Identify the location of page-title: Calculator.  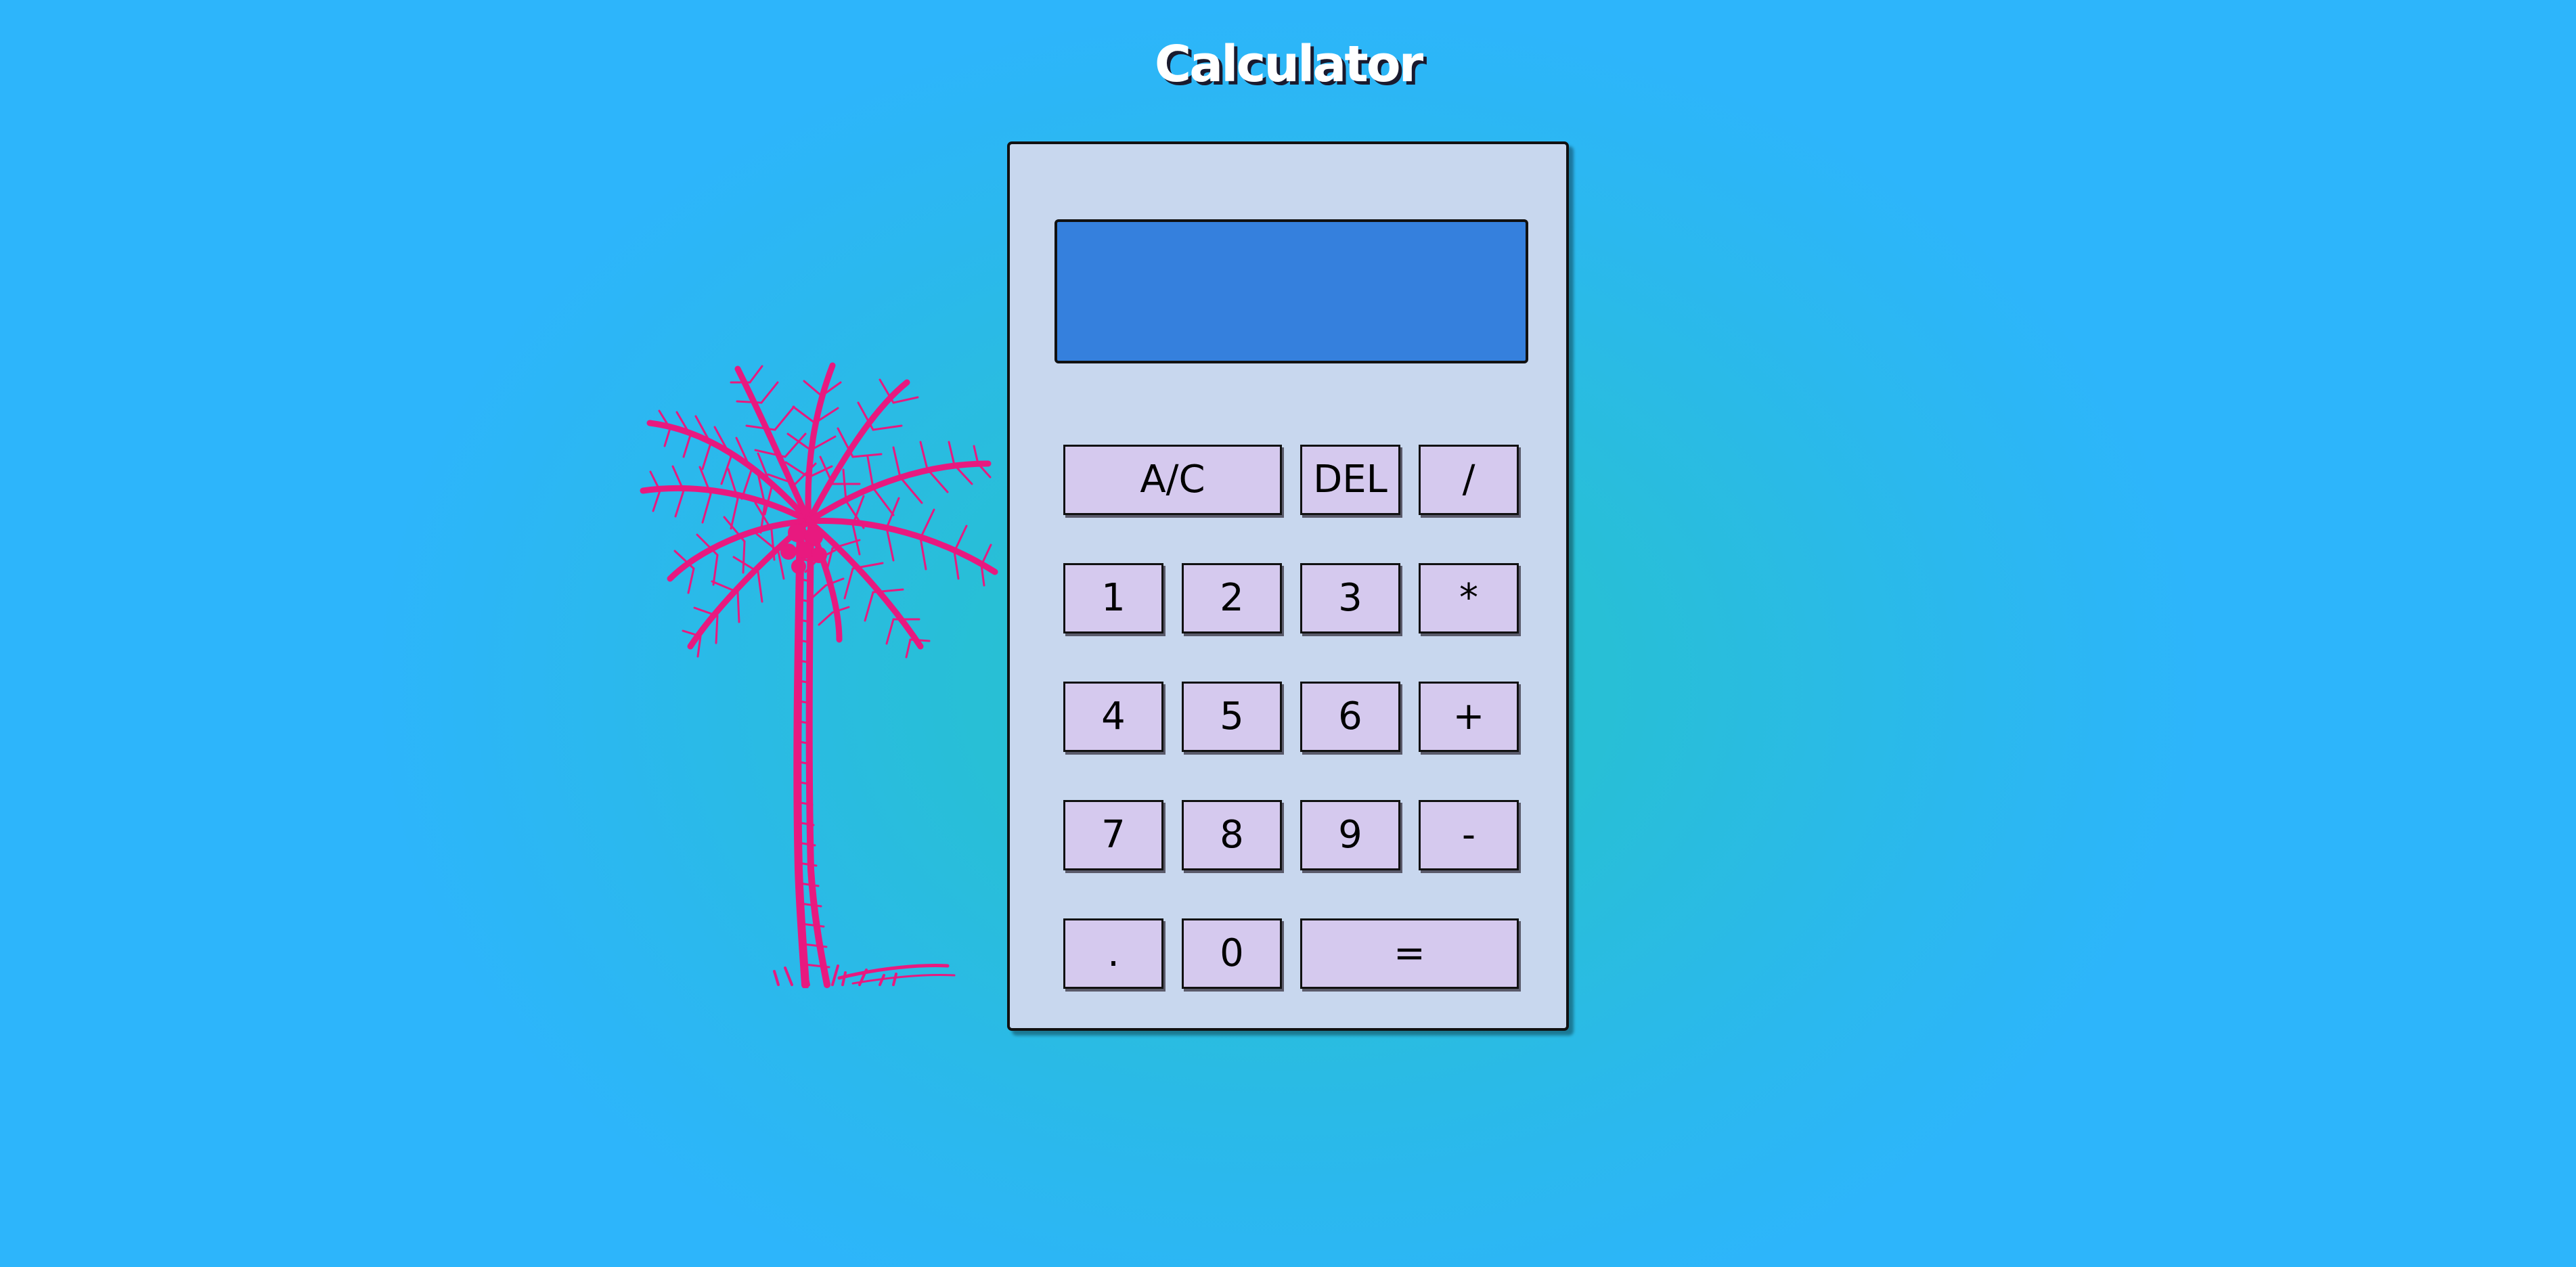
(1288, 64).